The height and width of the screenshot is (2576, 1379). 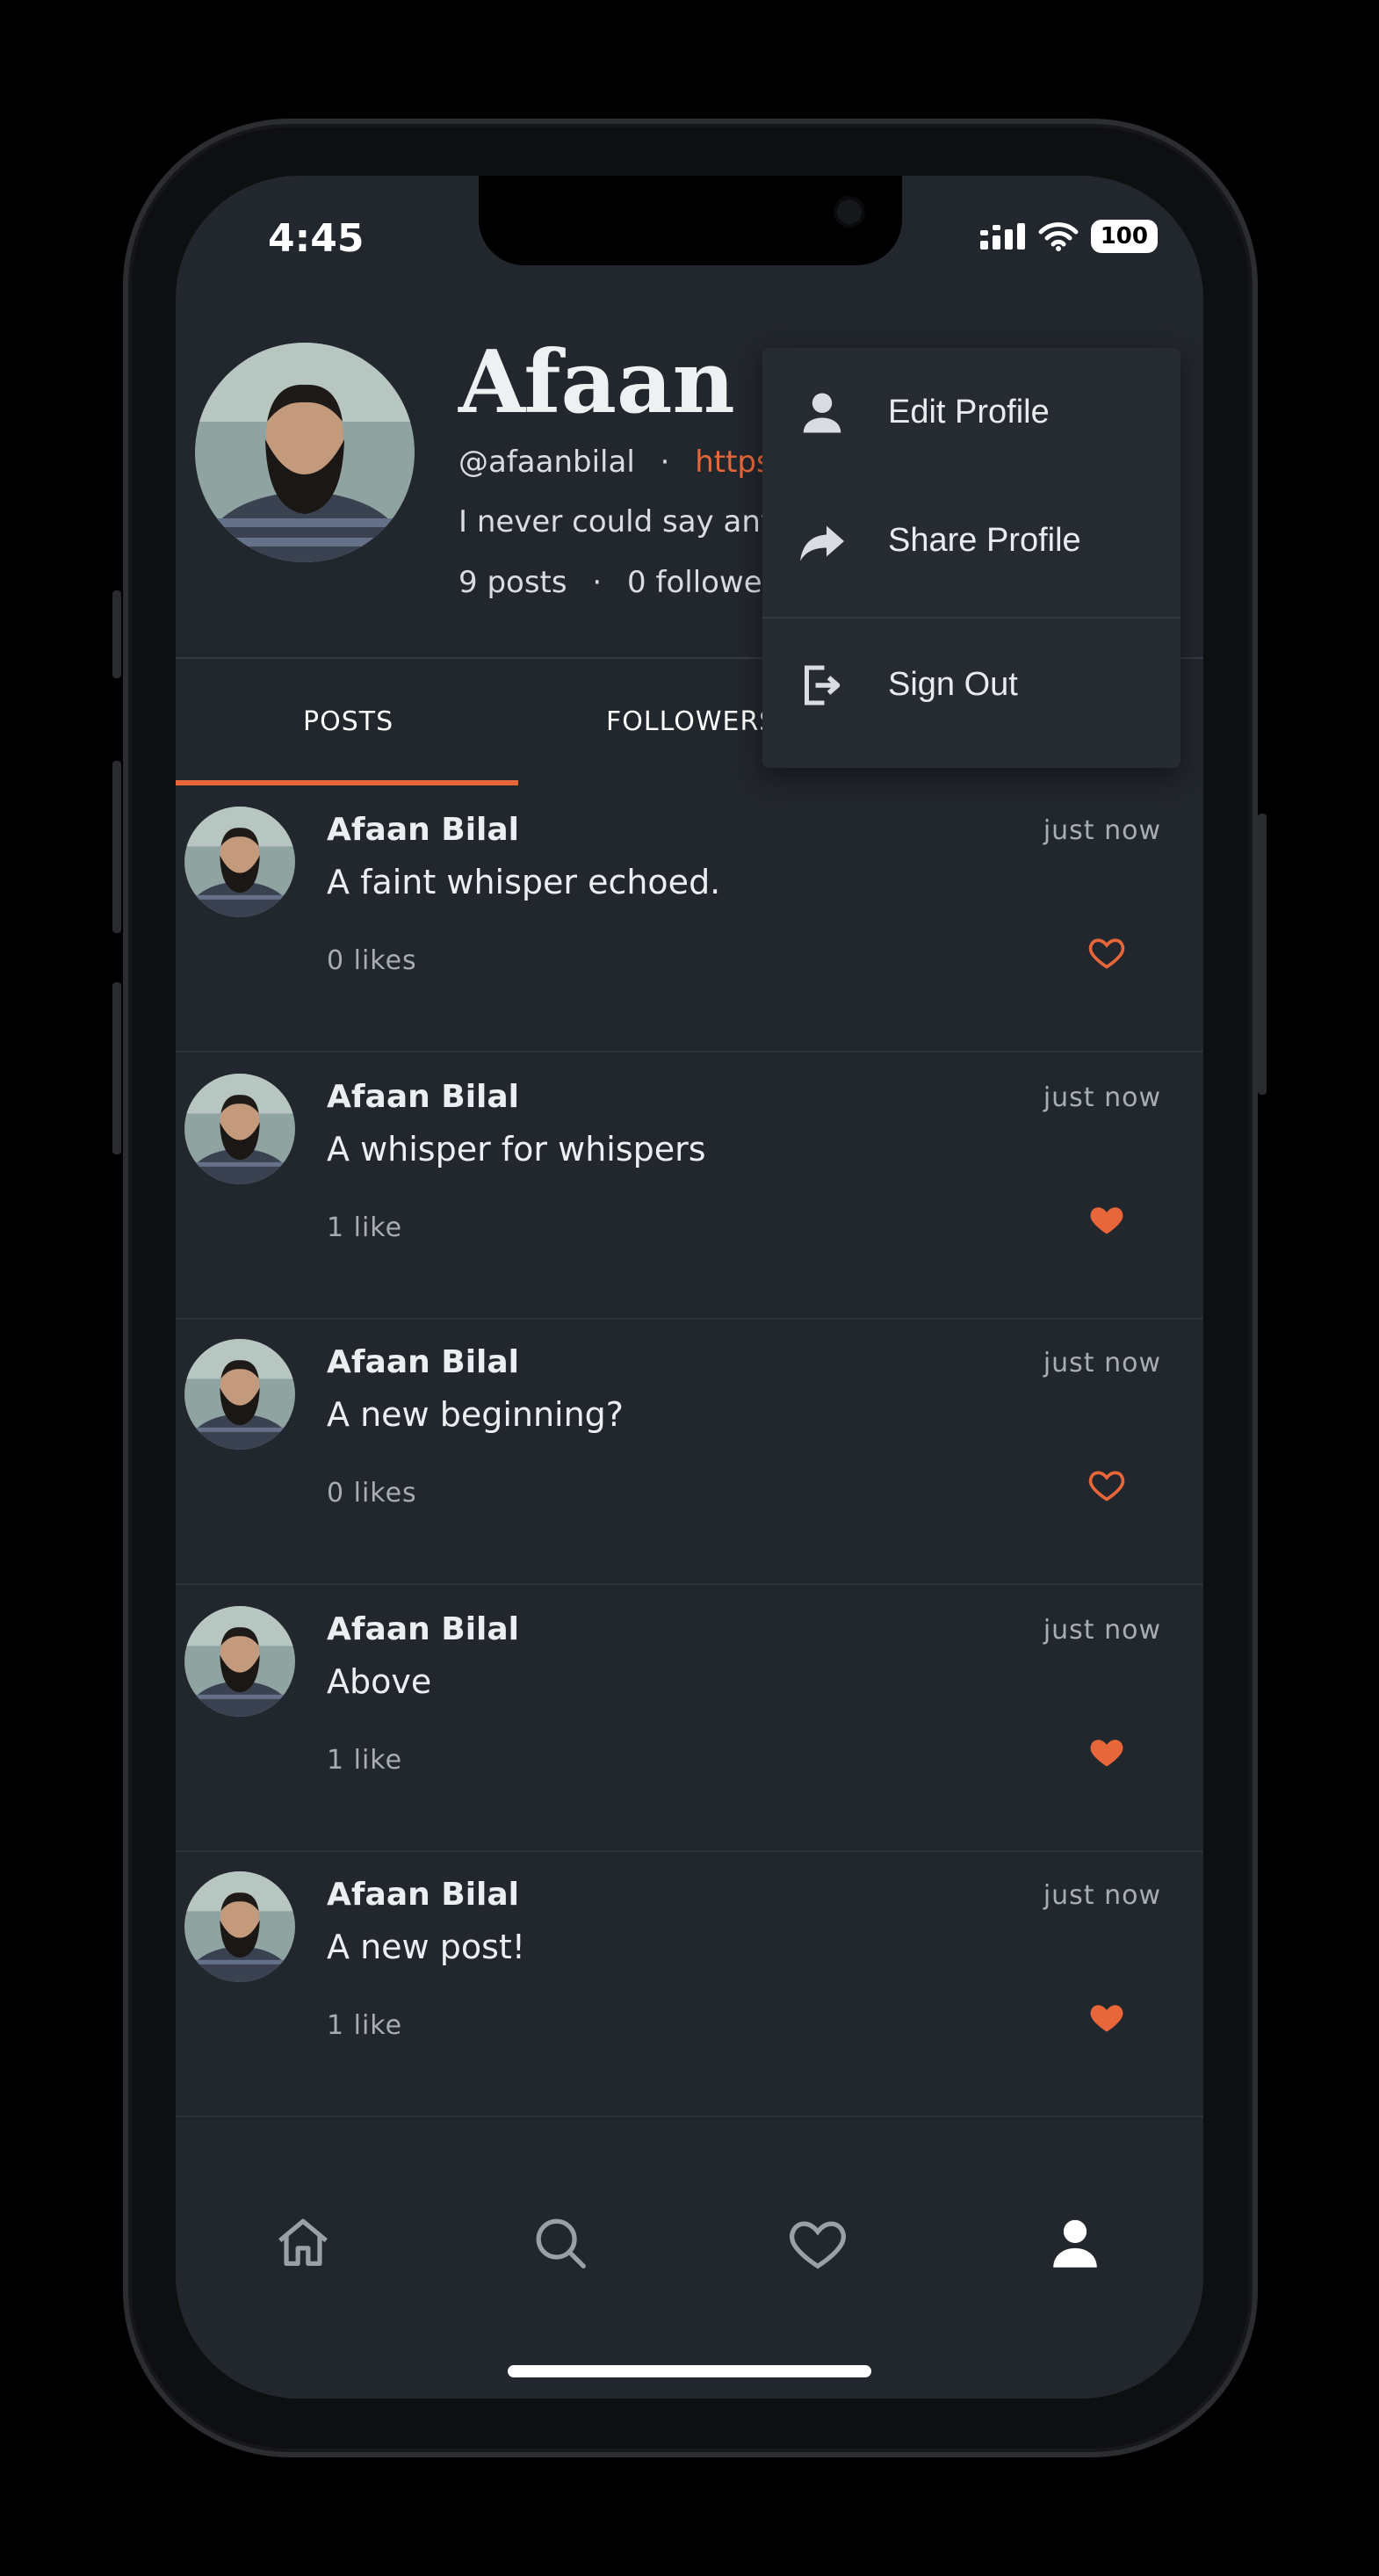 What do you see at coordinates (561, 2243) in the screenshot?
I see `search-icon` at bounding box center [561, 2243].